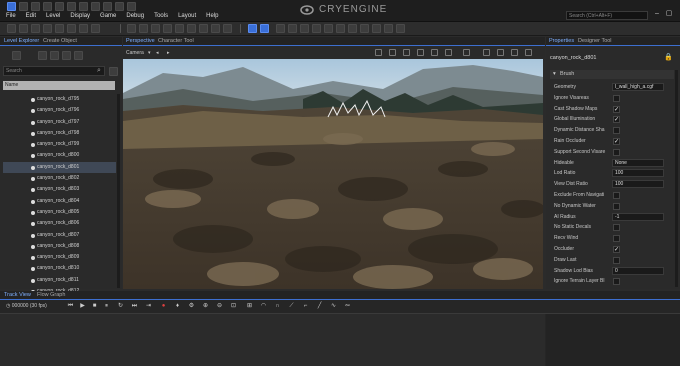  What do you see at coordinates (155, 28) in the screenshot?
I see `link-icon` at bounding box center [155, 28].